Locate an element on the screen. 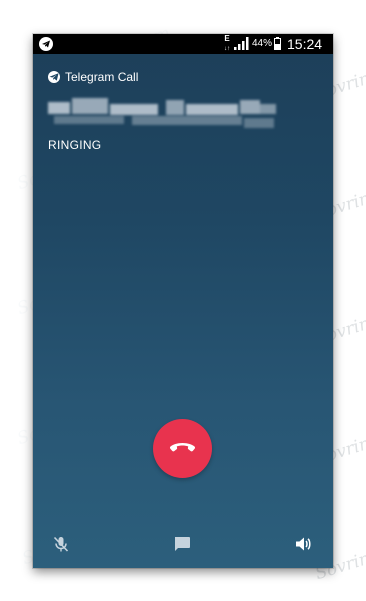 Image resolution: width=366 pixels, height=601 pixels. call-app-name: Telegram Call is located at coordinates (102, 77).